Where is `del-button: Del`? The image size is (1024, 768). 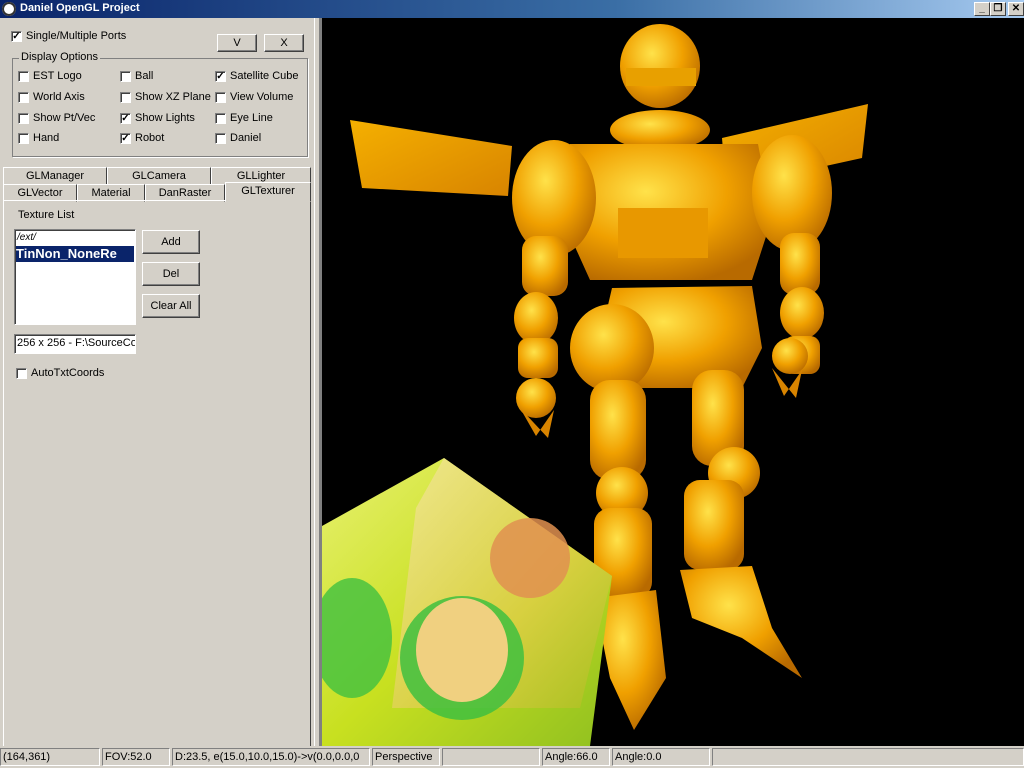 del-button: Del is located at coordinates (171, 274).